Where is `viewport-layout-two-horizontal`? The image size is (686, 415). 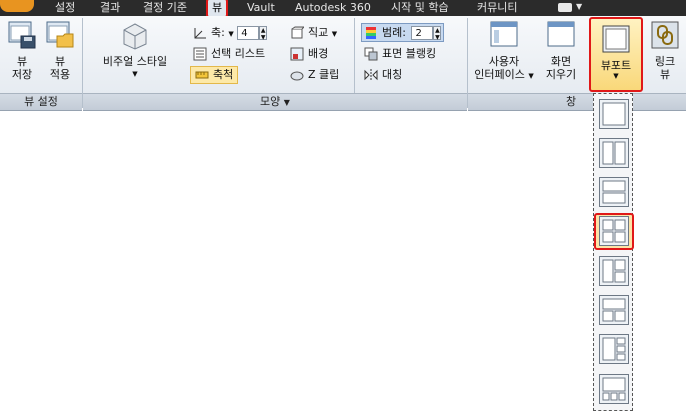
viewport-layout-two-horizontal is located at coordinates (614, 192).